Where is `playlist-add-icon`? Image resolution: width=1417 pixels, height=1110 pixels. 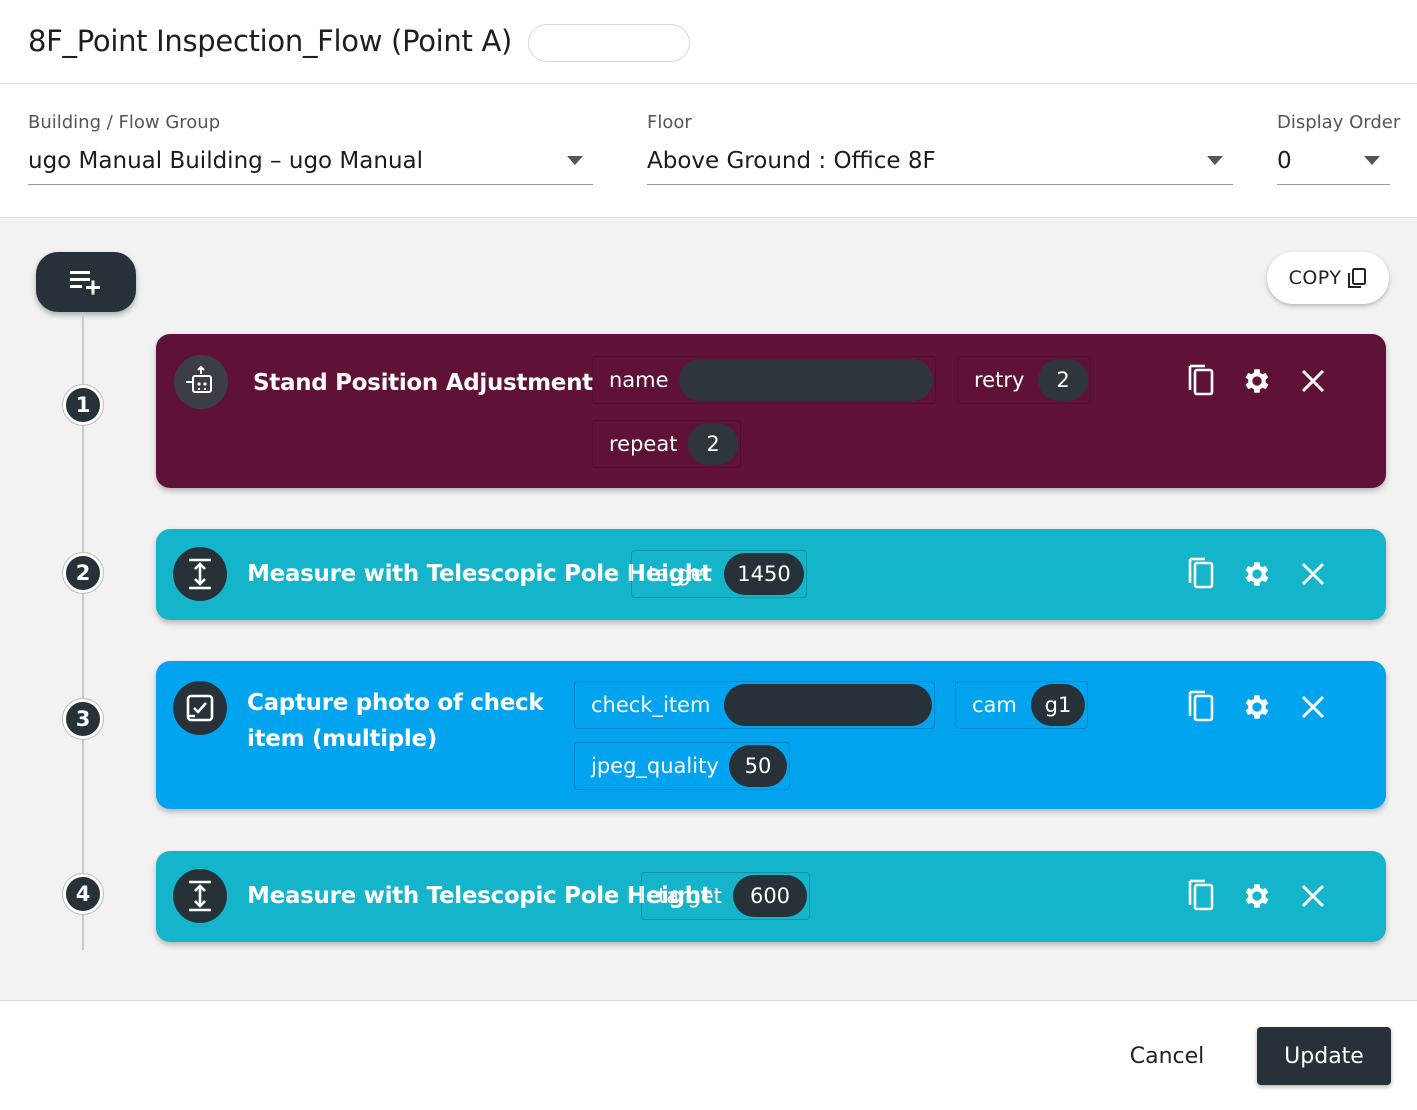
playlist-add-icon is located at coordinates (85, 283).